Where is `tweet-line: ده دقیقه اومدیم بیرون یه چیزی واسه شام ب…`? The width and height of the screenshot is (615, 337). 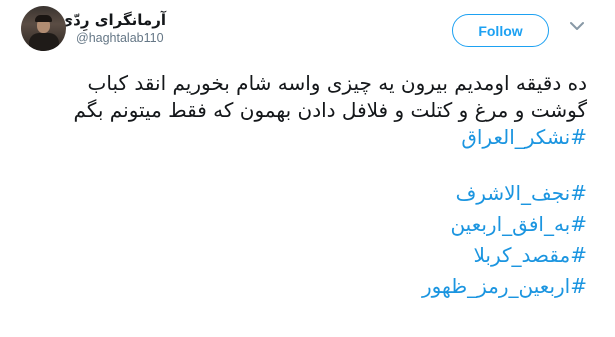
tweet-line: ده دقیقه اومدیم بیرون یه چیزی واسه شام ب… is located at coordinates (337, 83).